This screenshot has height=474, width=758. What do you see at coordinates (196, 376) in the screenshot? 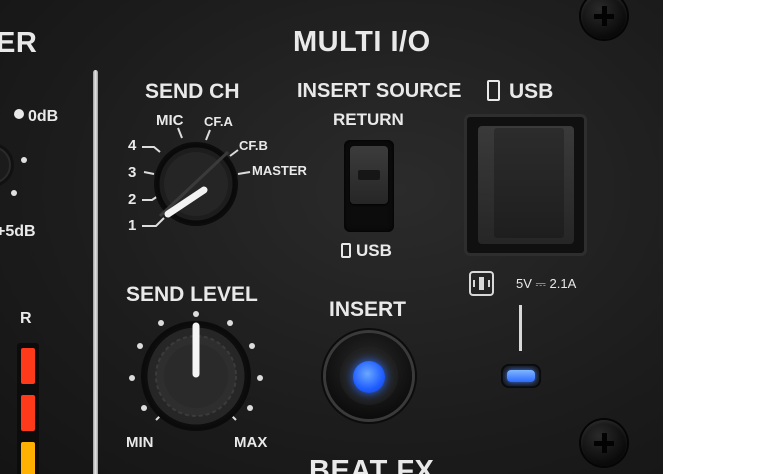
I see `send-level-knob` at bounding box center [196, 376].